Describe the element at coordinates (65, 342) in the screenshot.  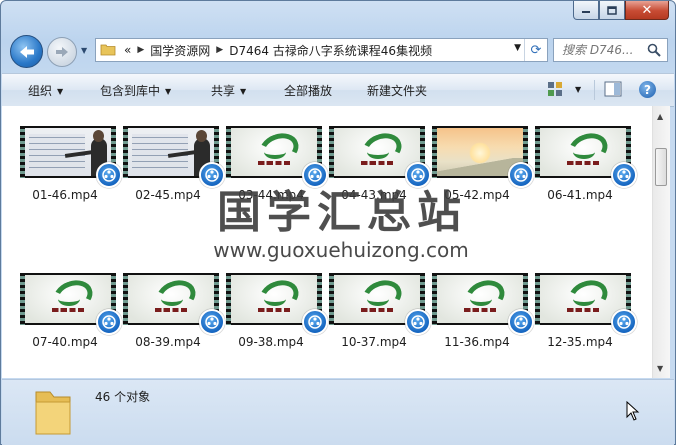
I see `file-name: 07-40.mp4` at that location.